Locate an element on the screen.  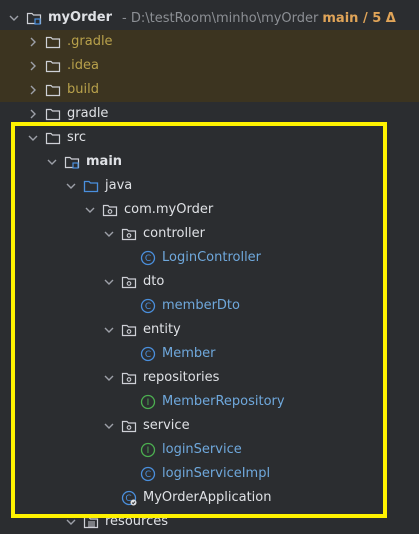
vcs-status: main / 5 Δ is located at coordinates (359, 18).